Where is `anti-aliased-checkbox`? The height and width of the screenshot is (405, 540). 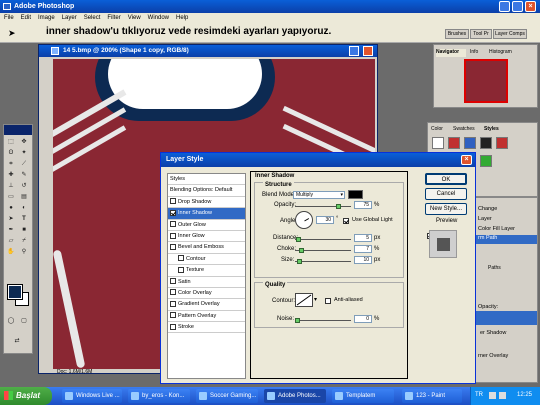 anti-aliased-checkbox is located at coordinates (328, 301).